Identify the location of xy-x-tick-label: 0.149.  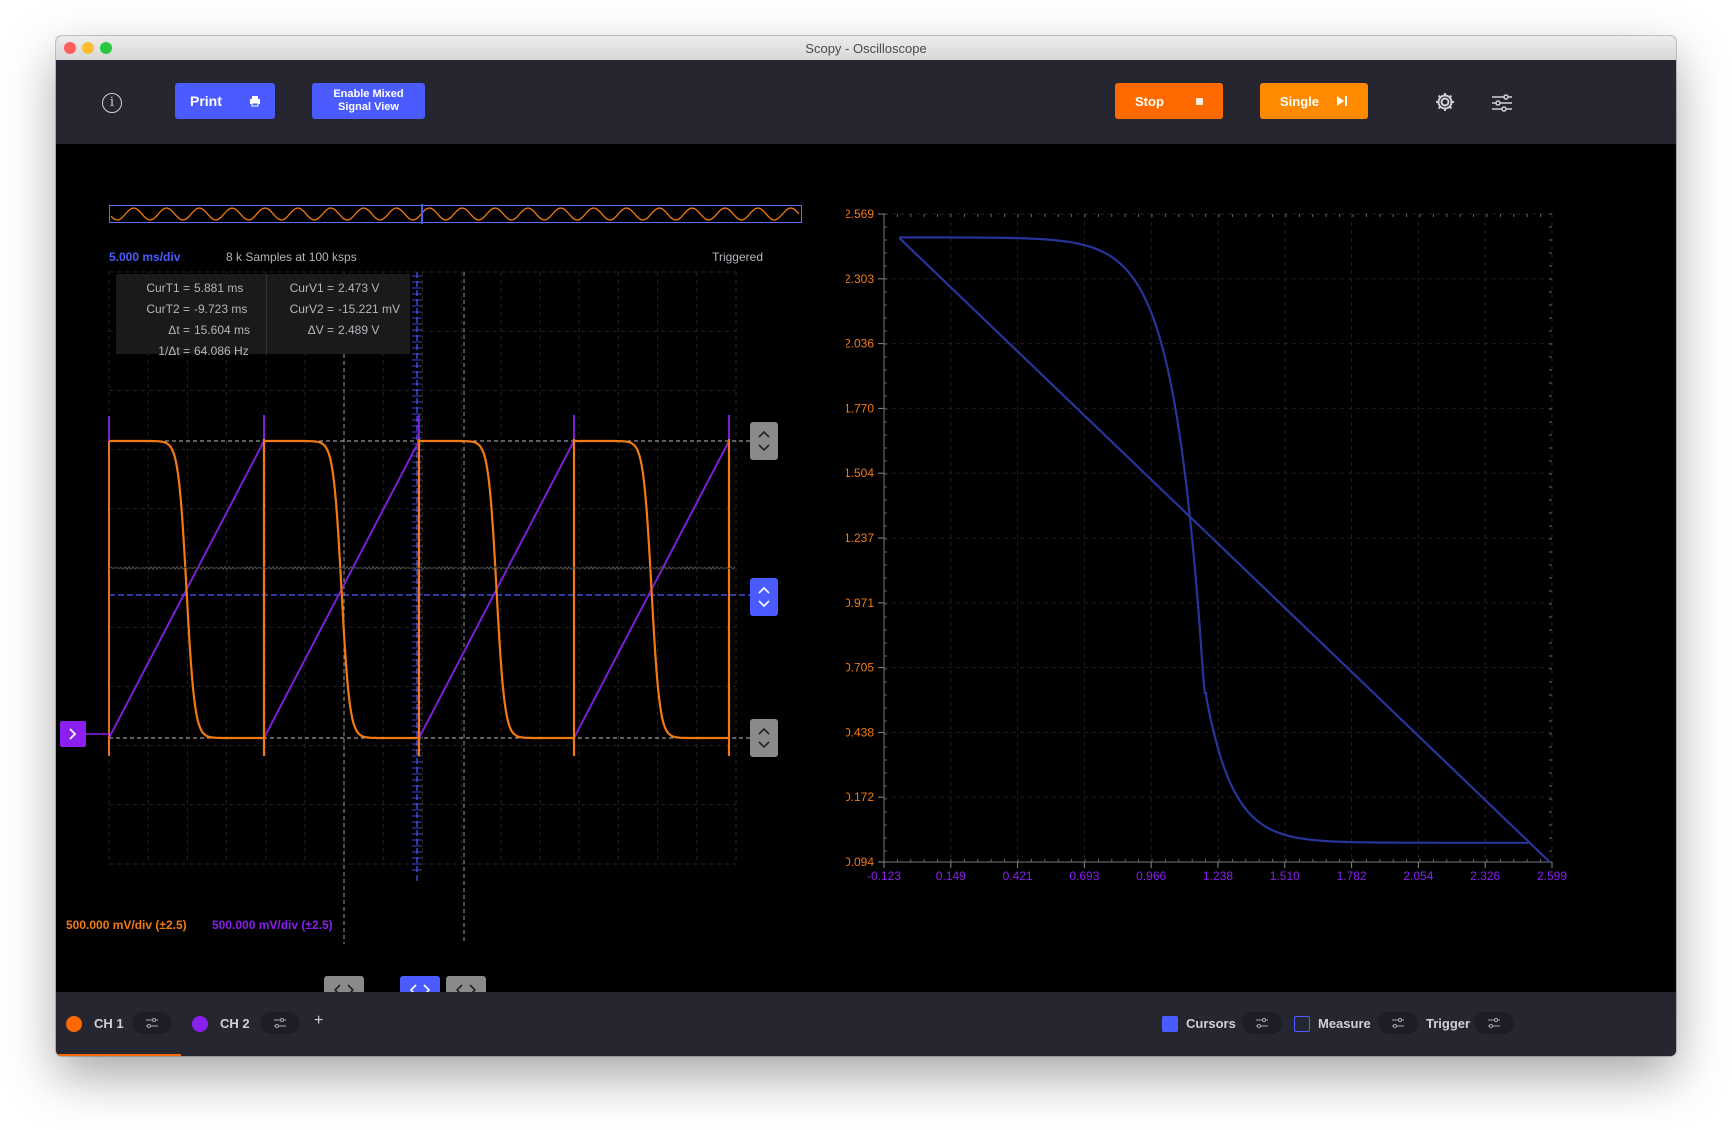
(951, 876).